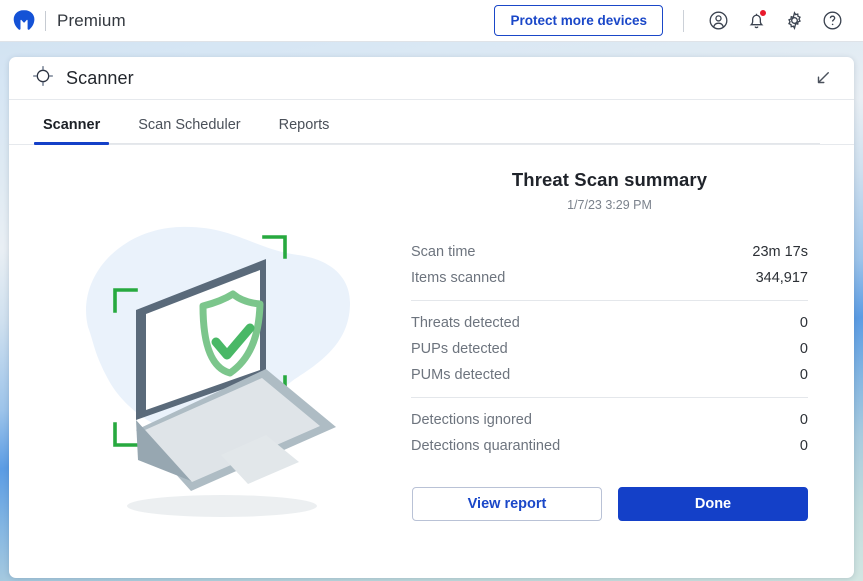  I want to click on stat-label: PUMs detected, so click(461, 375).